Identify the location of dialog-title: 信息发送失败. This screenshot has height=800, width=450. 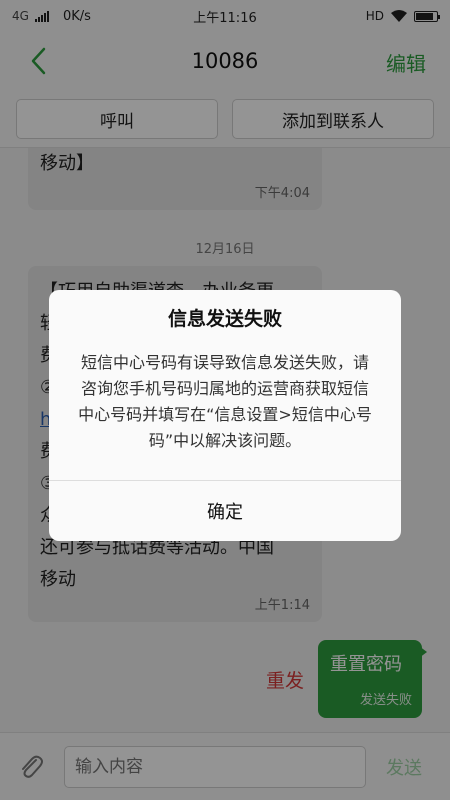
(224, 319).